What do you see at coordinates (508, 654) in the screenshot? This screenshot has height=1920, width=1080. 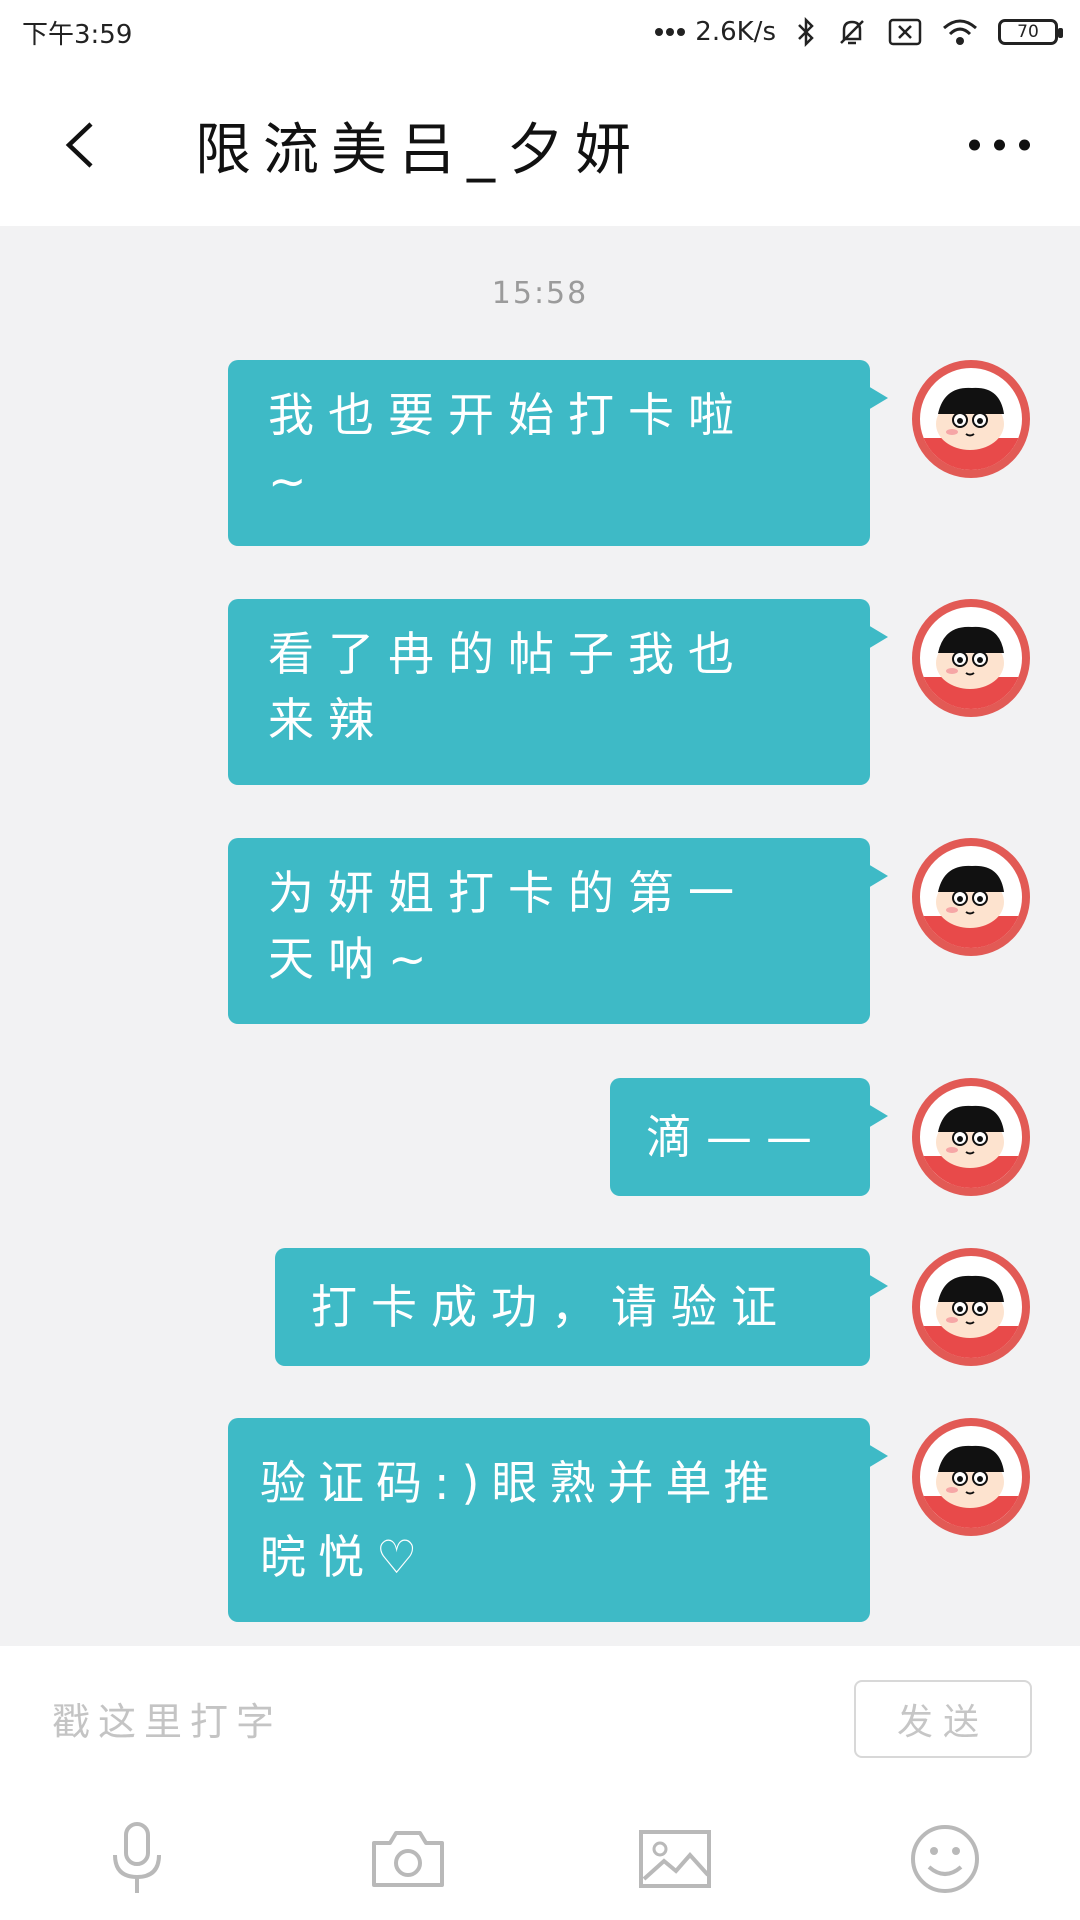 I see `message-text: 看了冉的帖子我也` at bounding box center [508, 654].